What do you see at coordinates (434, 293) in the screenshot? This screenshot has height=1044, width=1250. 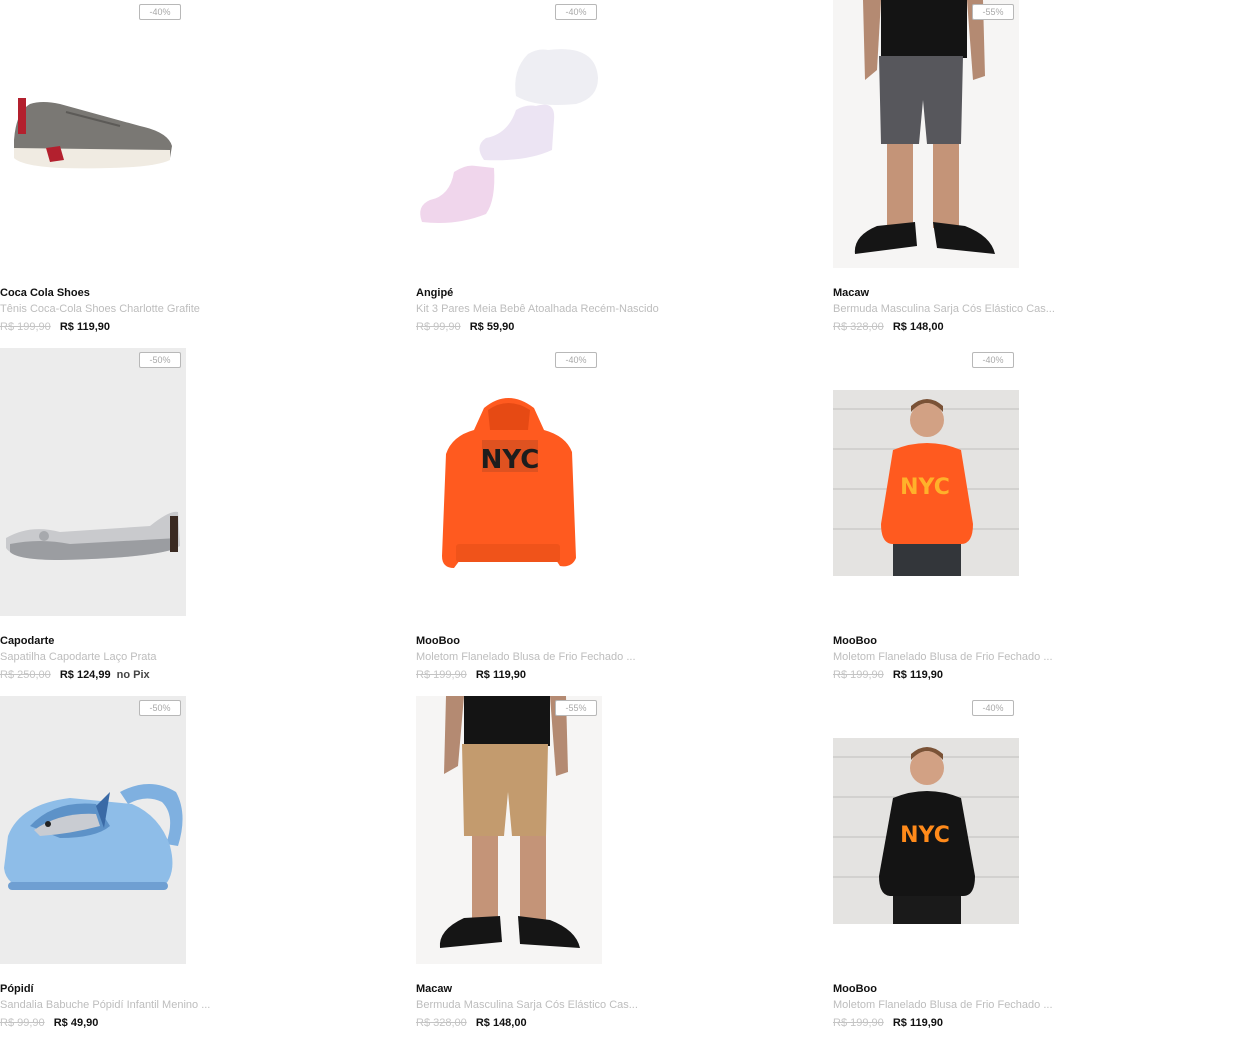 I see `product-brand: Angipé` at bounding box center [434, 293].